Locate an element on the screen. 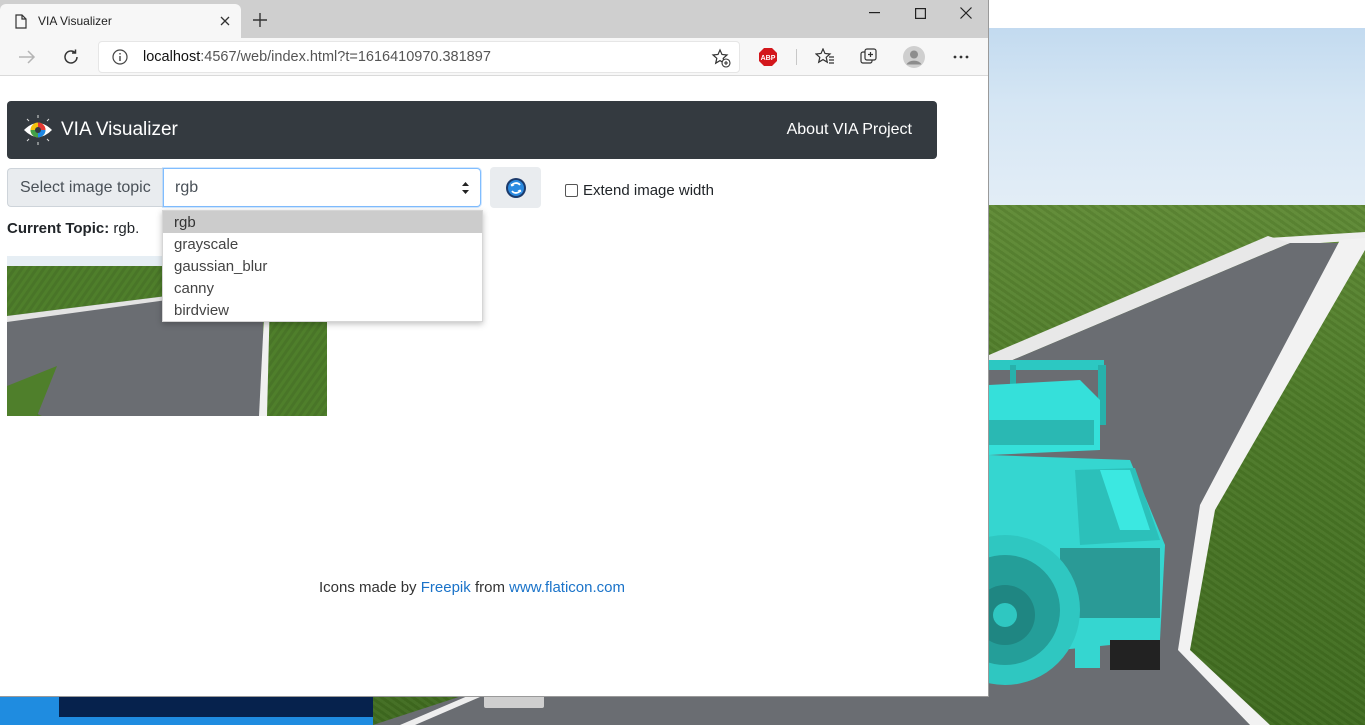  select-topic-label: Select image topic is located at coordinates (85, 187).